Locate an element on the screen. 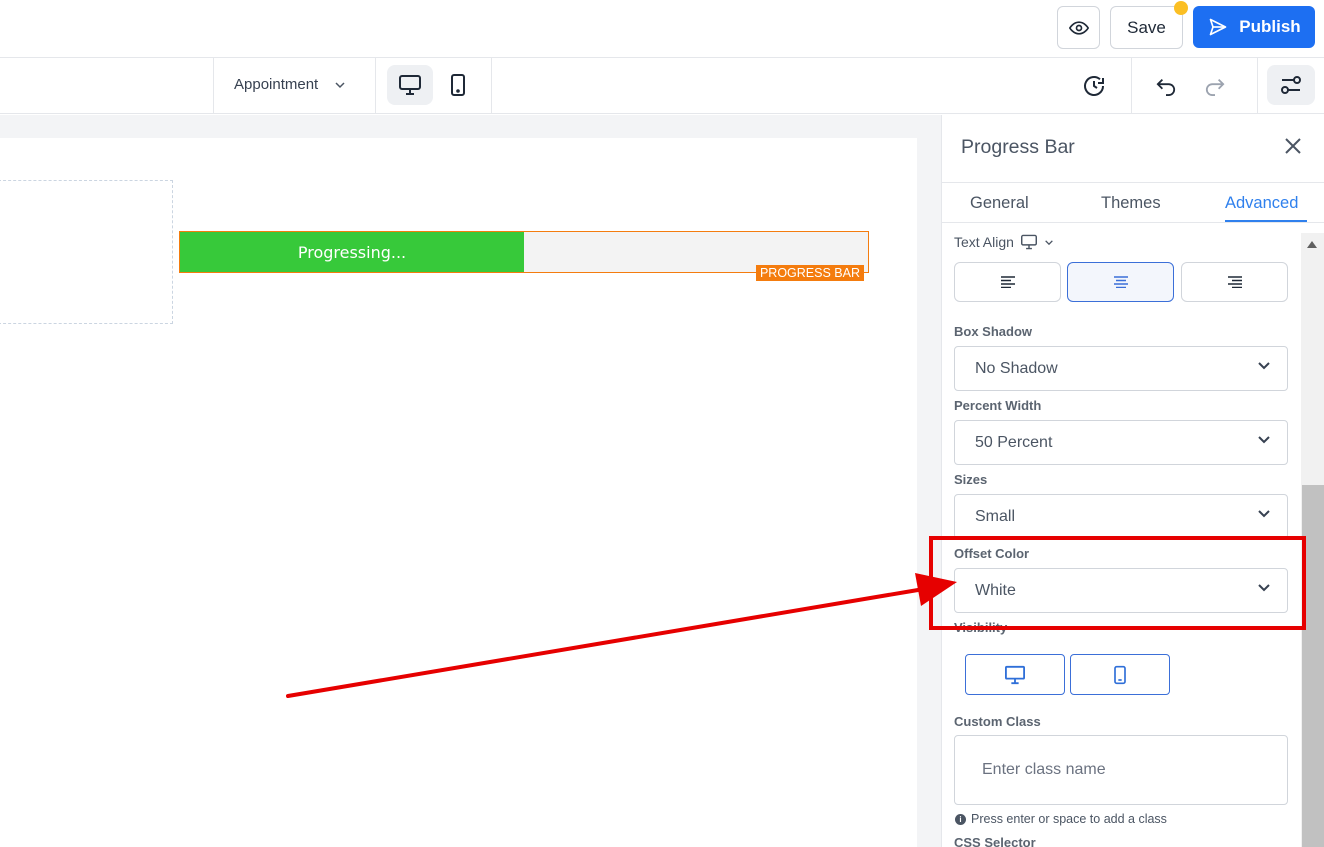  desktop-view-button is located at coordinates (410, 85).